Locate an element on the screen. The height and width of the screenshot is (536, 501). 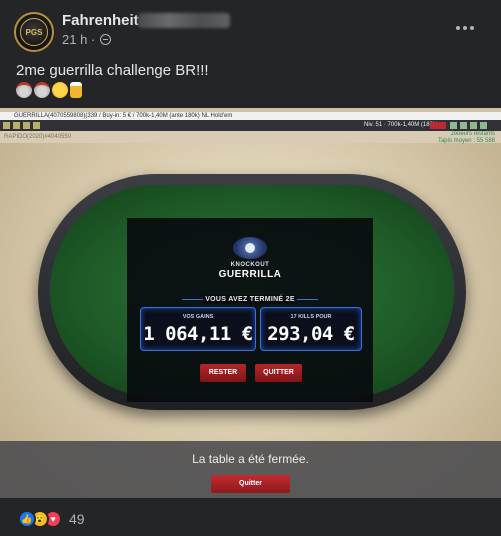
toolbar-icons is located at coordinates (21, 125).